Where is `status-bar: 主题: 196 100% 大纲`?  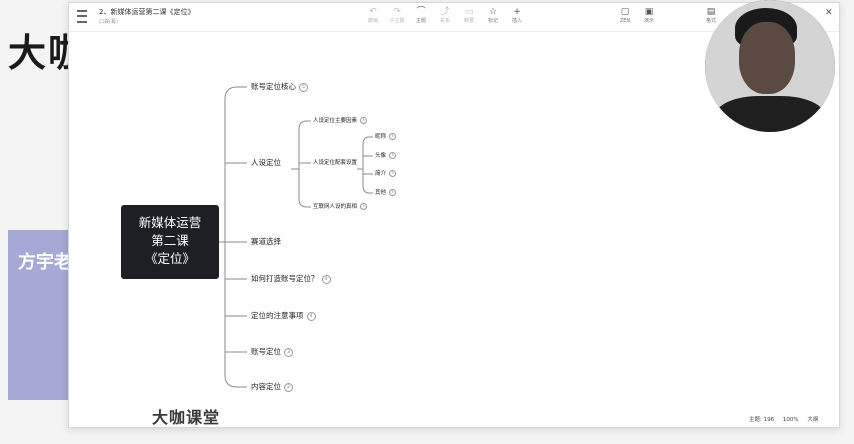 status-bar: 主题: 196 100% 大纲 is located at coordinates (787, 419).